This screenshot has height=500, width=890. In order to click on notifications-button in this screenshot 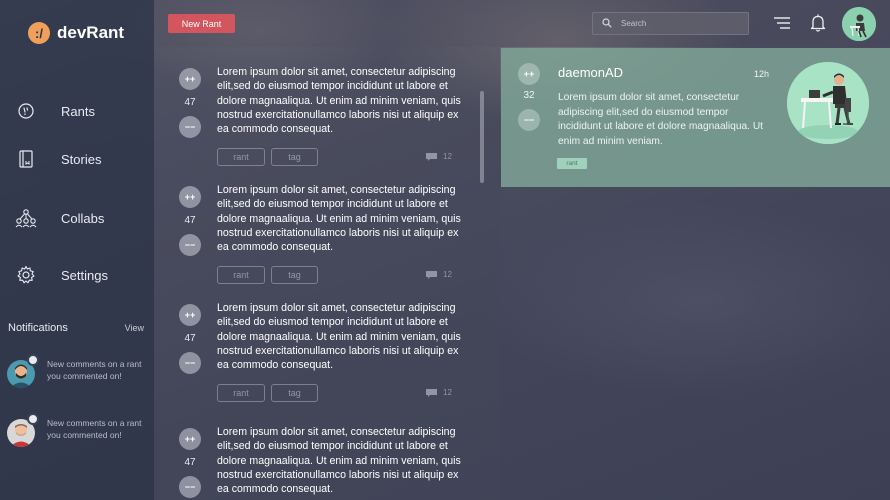, I will do `click(818, 23)`.